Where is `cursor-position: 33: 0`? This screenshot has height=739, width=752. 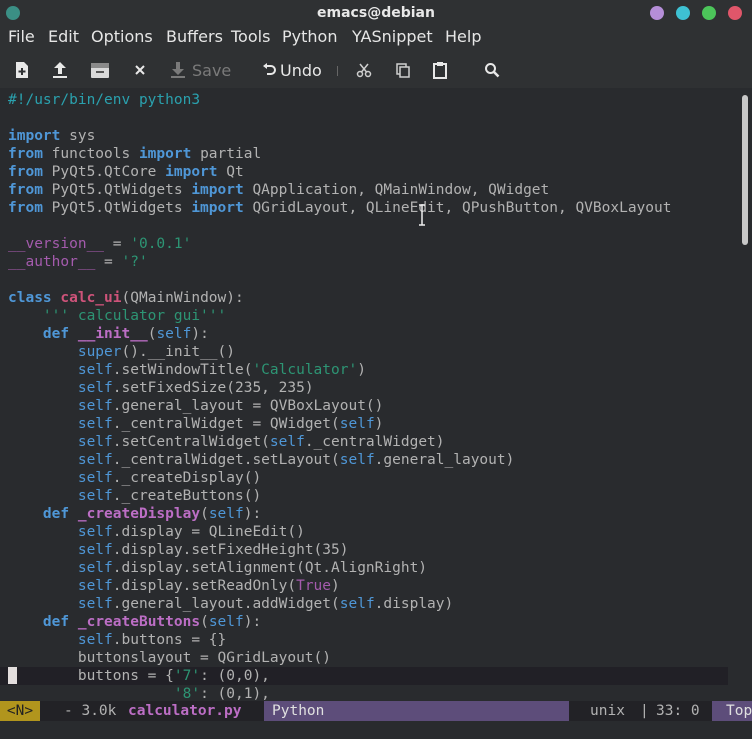
cursor-position: 33: 0 is located at coordinates (678, 711).